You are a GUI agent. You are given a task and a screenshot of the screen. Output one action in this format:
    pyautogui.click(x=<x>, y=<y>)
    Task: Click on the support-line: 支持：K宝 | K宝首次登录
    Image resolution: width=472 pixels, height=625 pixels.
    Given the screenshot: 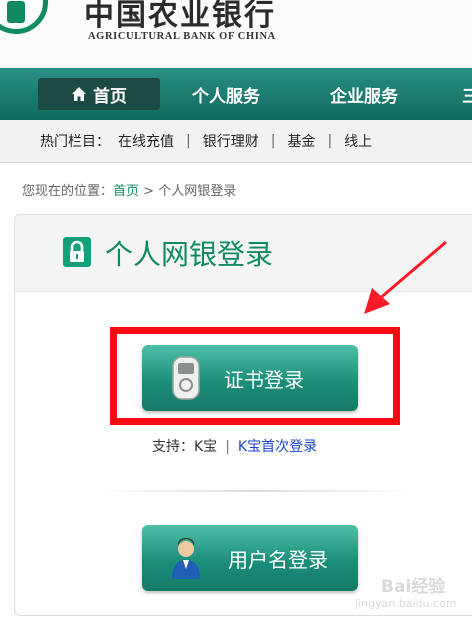 What is the action you would take?
    pyautogui.click(x=235, y=447)
    